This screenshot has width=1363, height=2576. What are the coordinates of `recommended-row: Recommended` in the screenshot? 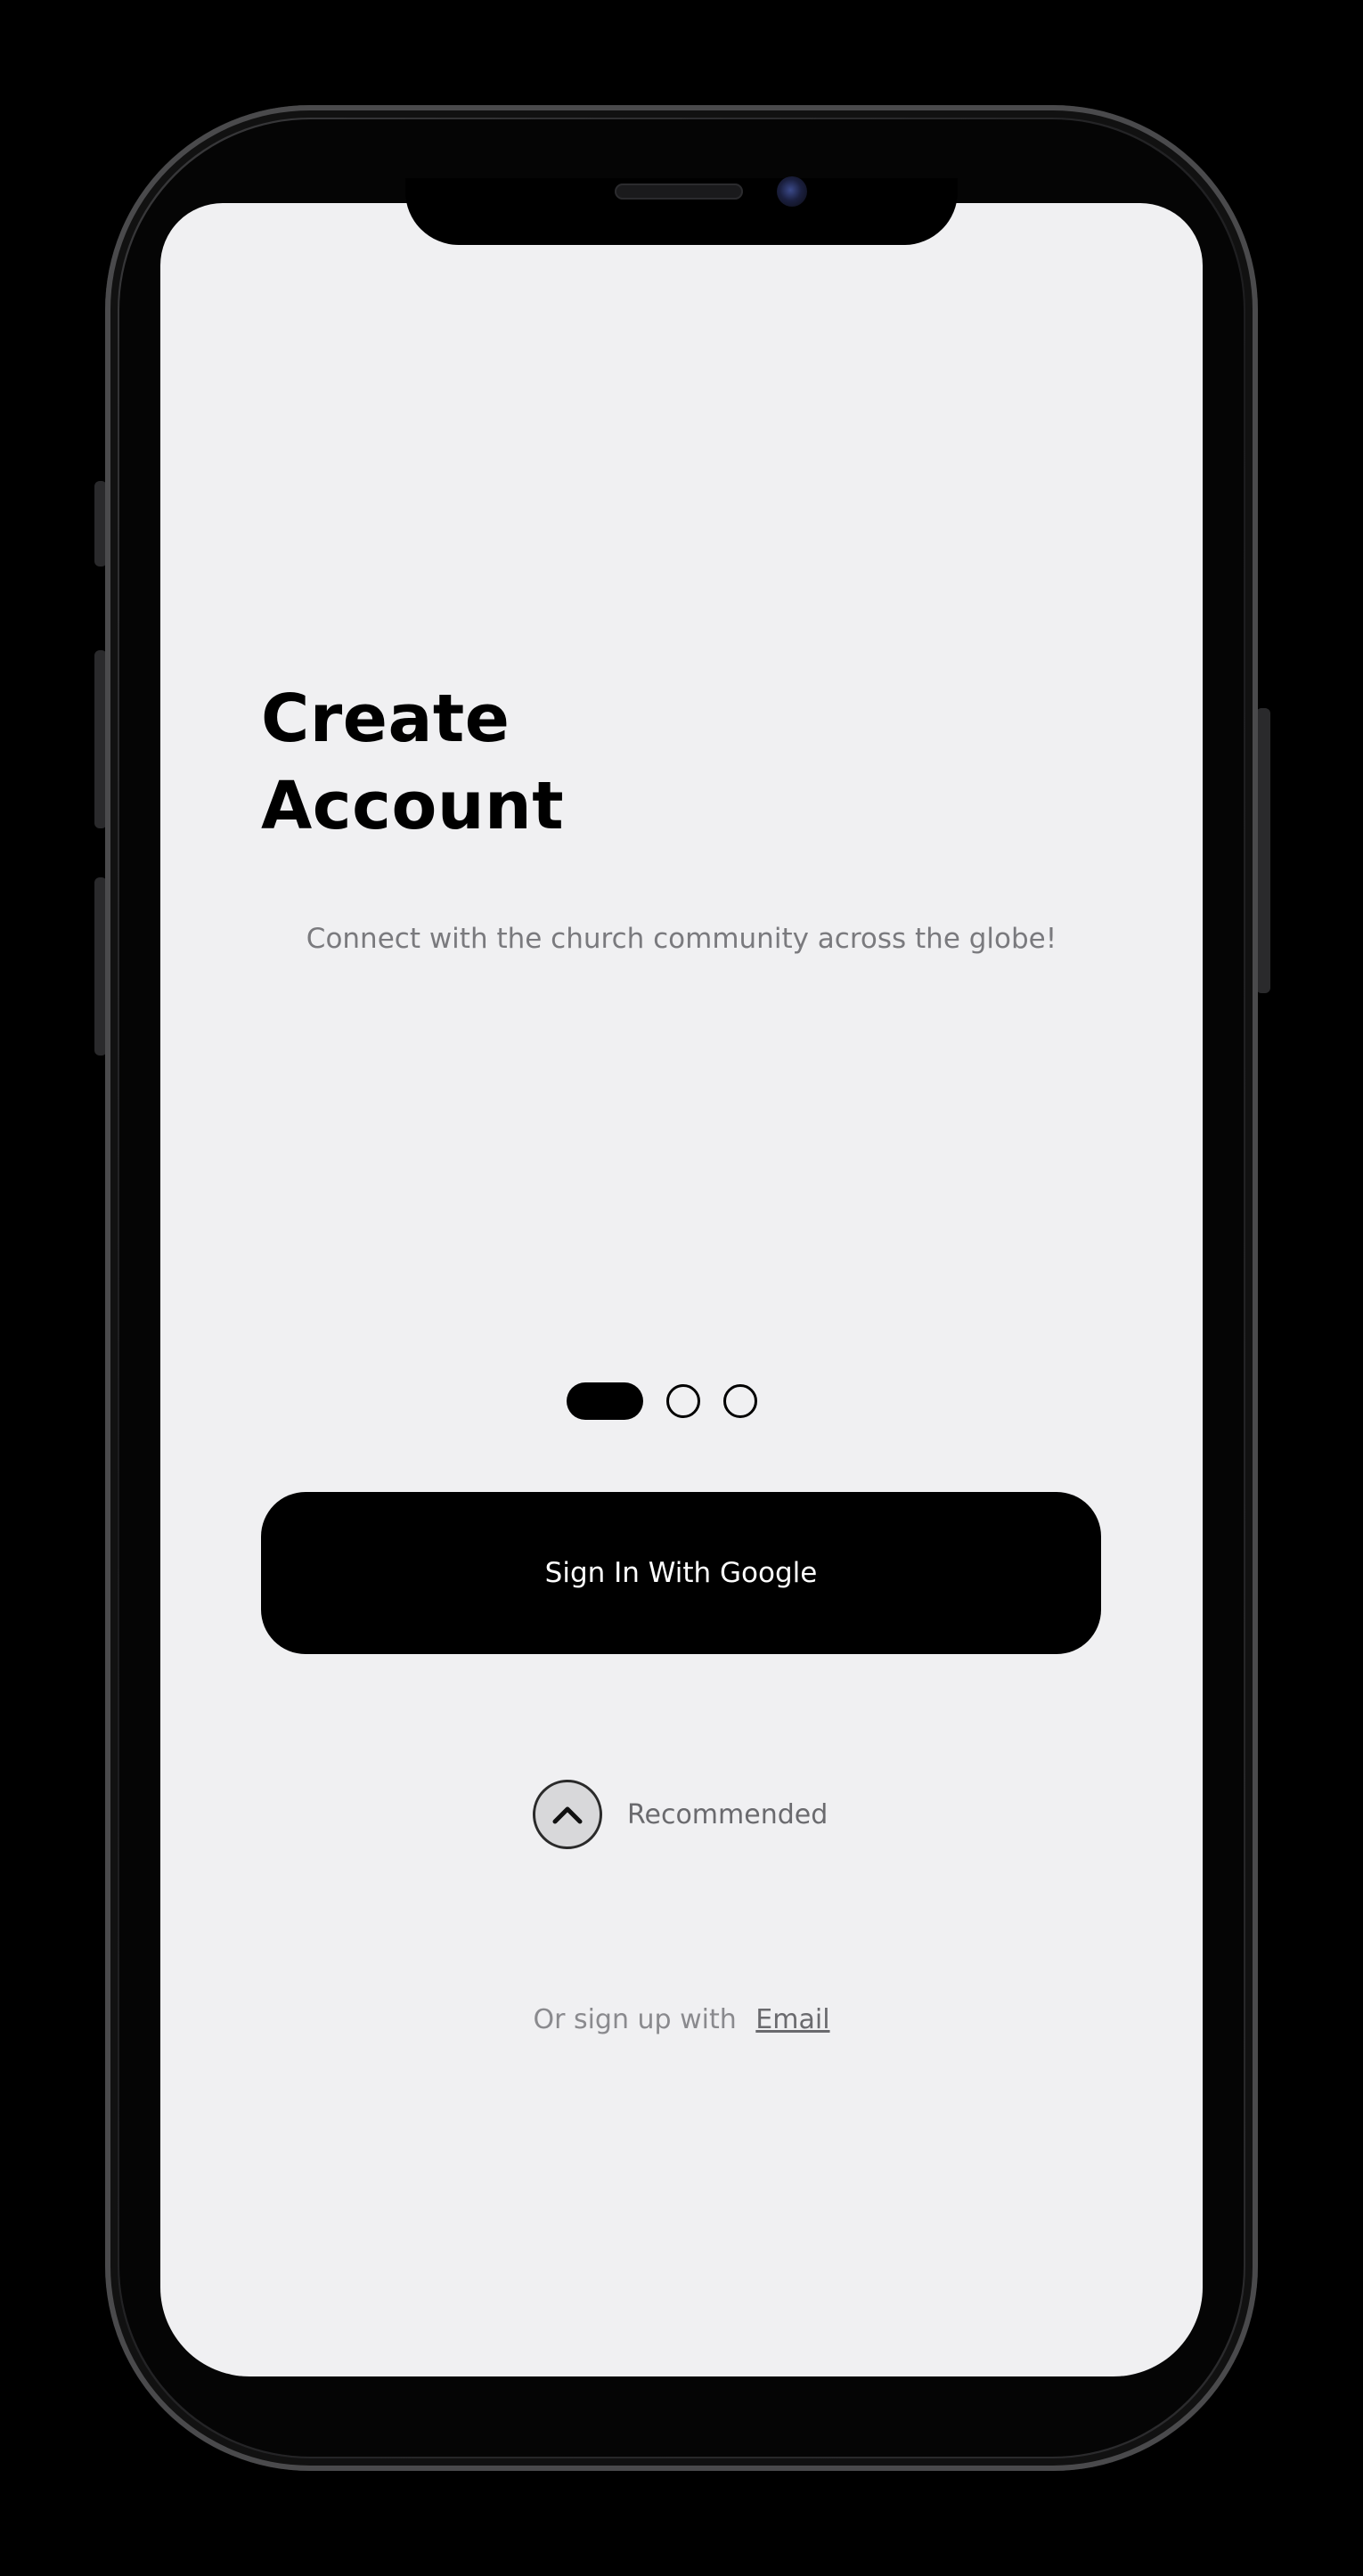 It's located at (681, 1814).